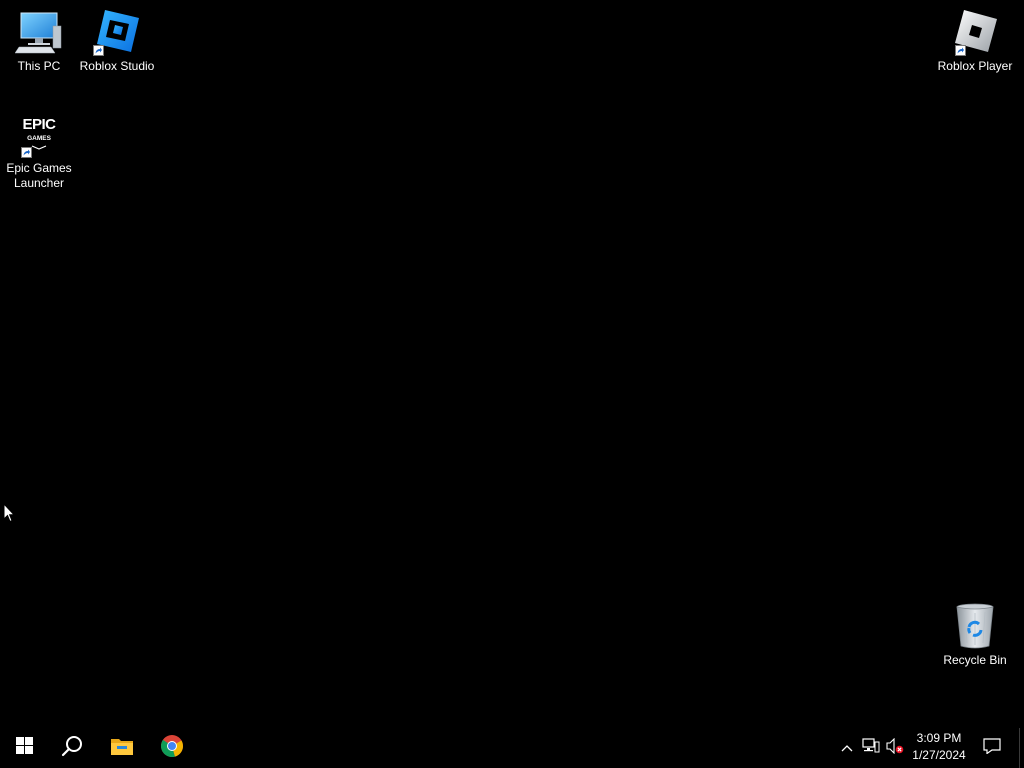  I want to click on svg-text: GAMES, so click(39, 138).